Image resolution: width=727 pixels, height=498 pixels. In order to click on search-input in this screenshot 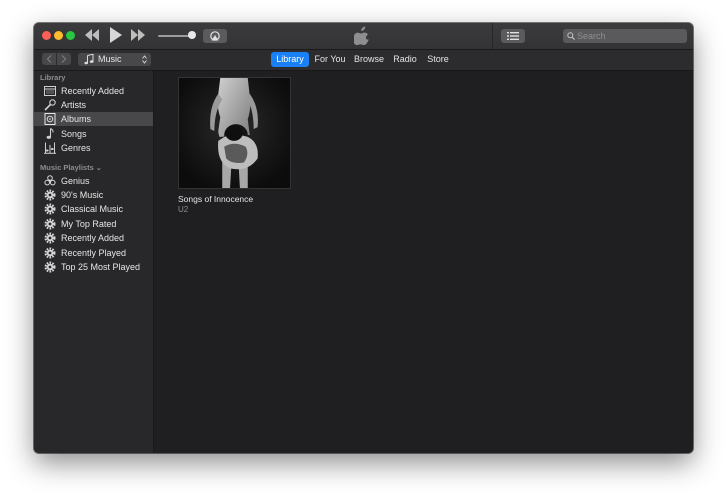, I will do `click(629, 36)`.